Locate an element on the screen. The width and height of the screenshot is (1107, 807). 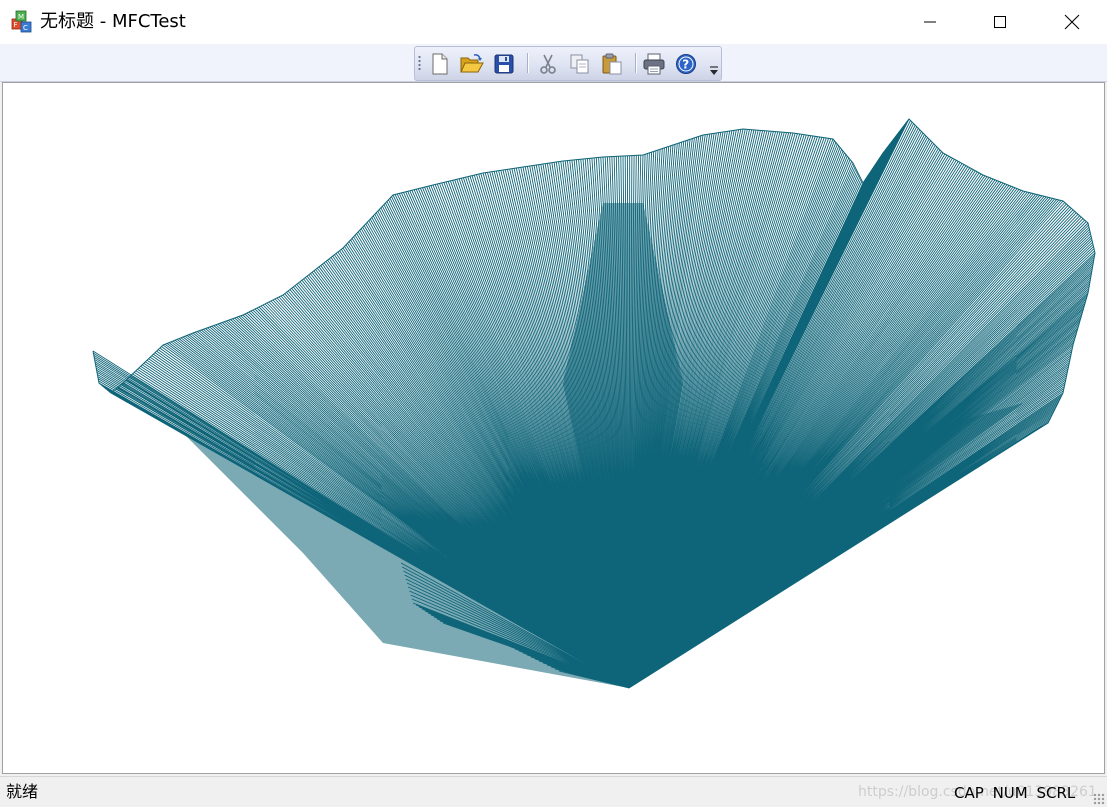
copy-icon is located at coordinates (579, 64).